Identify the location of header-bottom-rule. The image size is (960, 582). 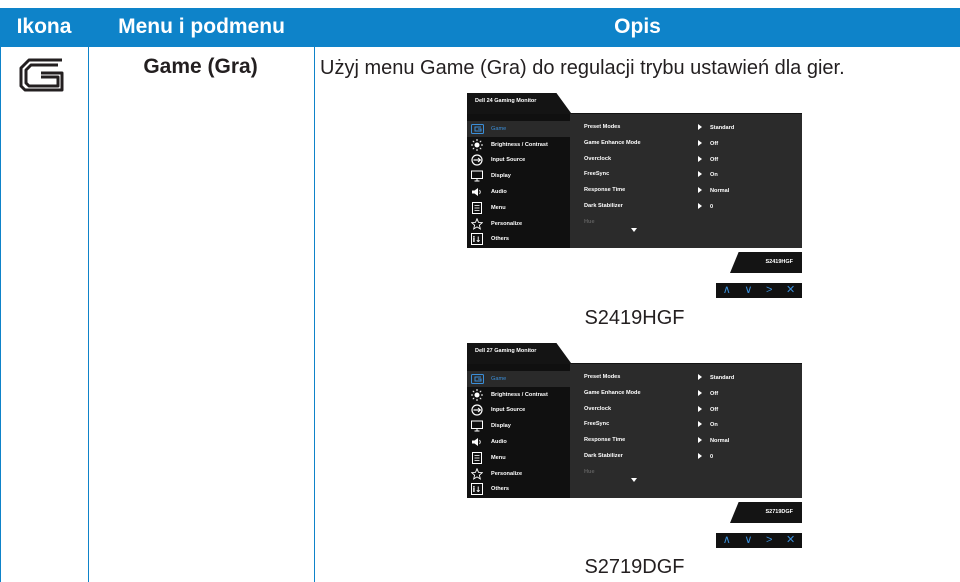
(480, 46).